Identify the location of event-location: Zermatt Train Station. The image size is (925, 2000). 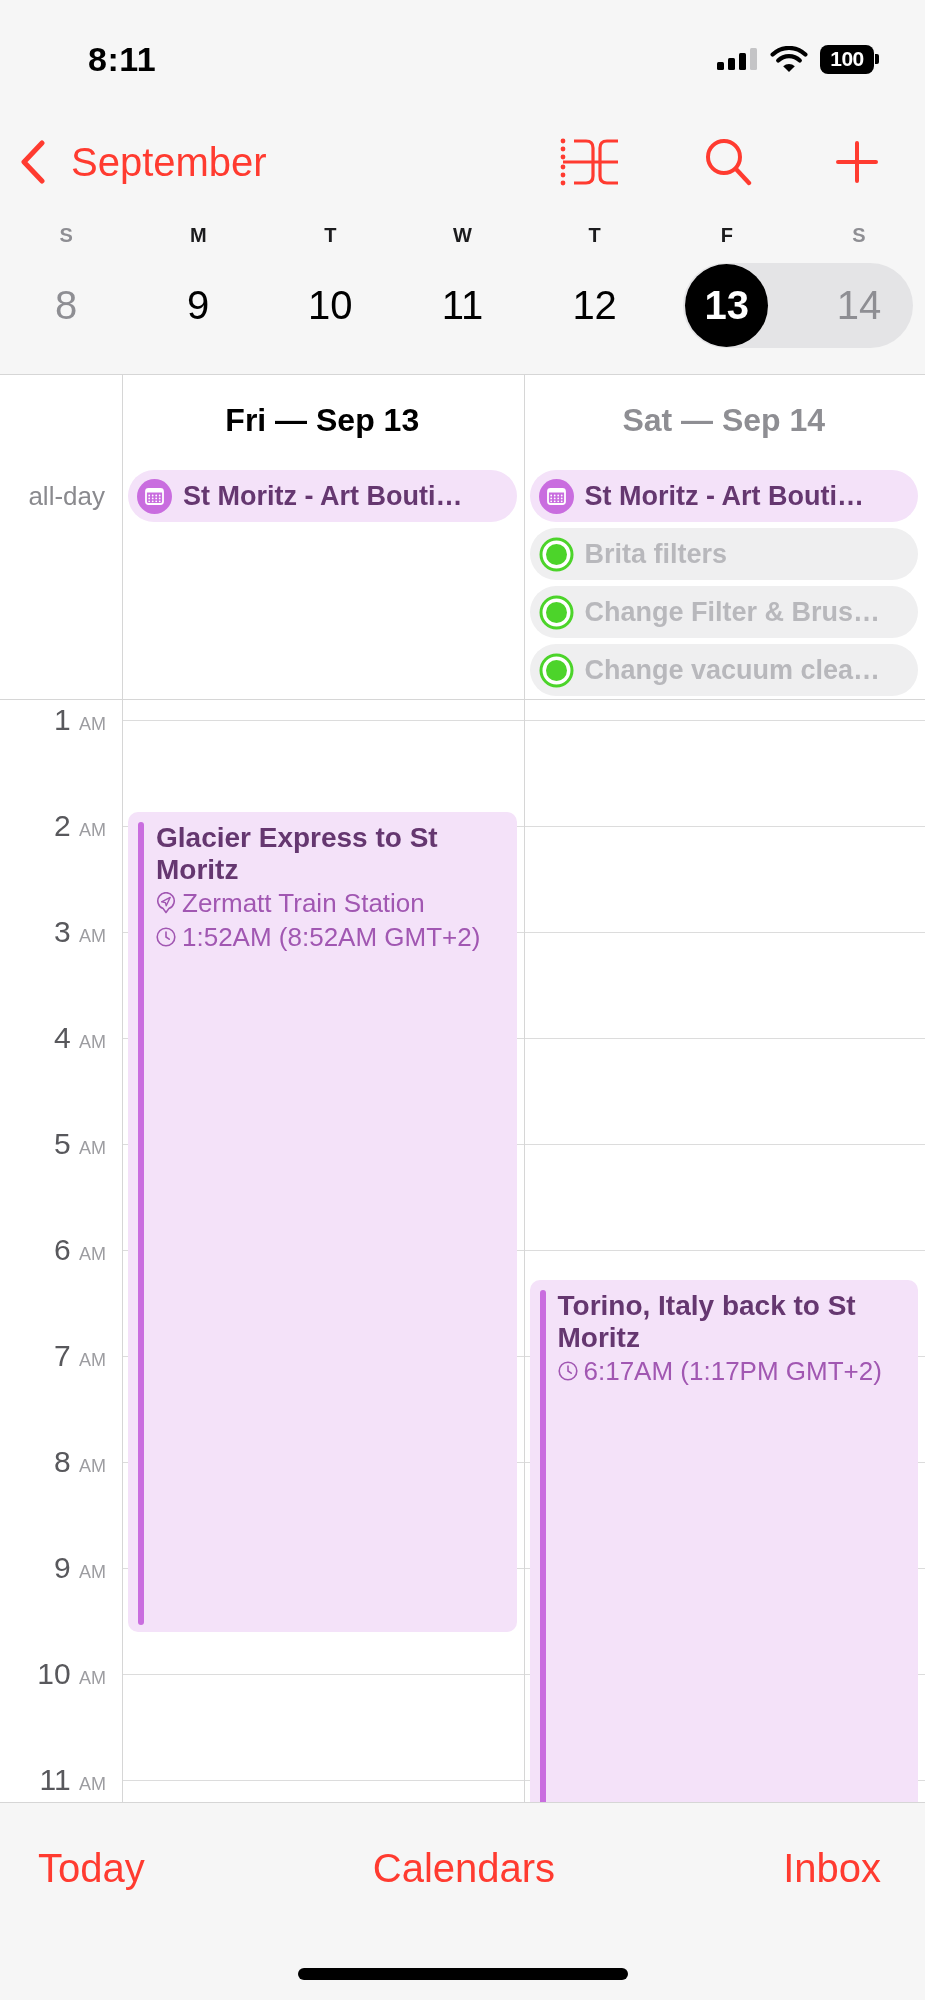
(303, 903).